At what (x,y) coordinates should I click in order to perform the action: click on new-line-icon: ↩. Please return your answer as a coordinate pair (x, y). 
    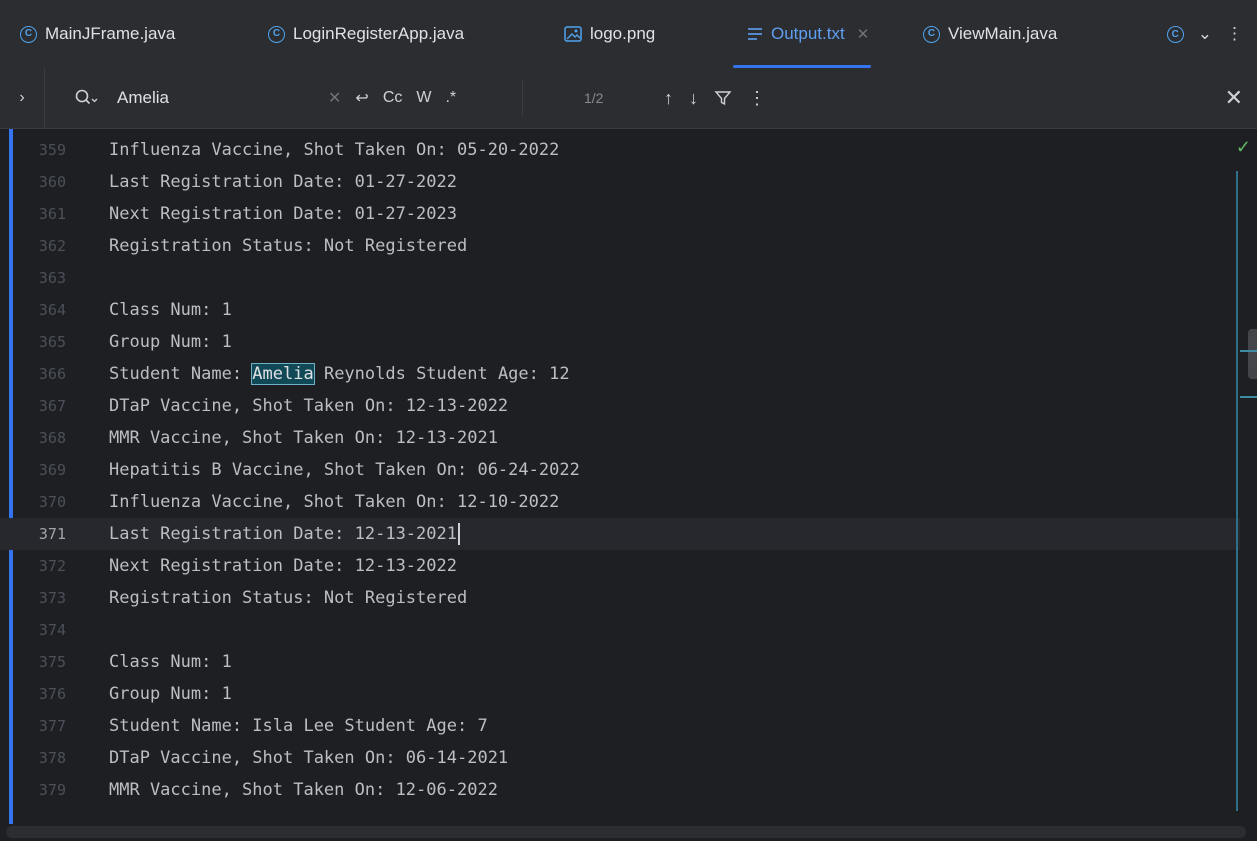
    Looking at the image, I should click on (361, 98).